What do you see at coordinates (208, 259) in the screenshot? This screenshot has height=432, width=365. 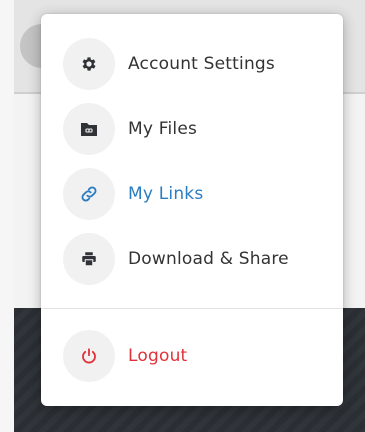 I see `menu-item-label: Download & Share` at bounding box center [208, 259].